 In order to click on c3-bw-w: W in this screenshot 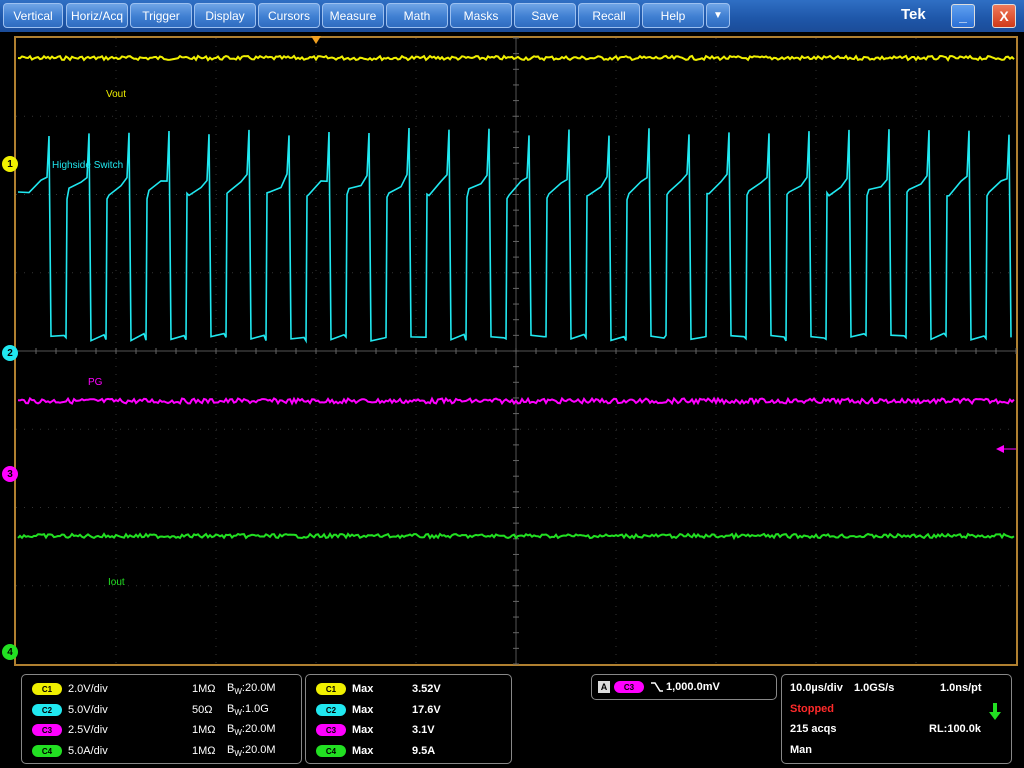, I will do `click(238, 733)`.